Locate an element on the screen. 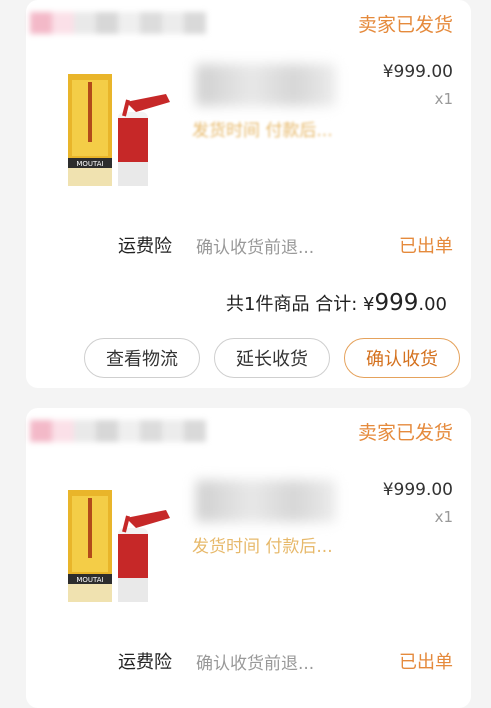 The image size is (491, 708). extend-receipt-button: 延长收货 is located at coordinates (272, 358).